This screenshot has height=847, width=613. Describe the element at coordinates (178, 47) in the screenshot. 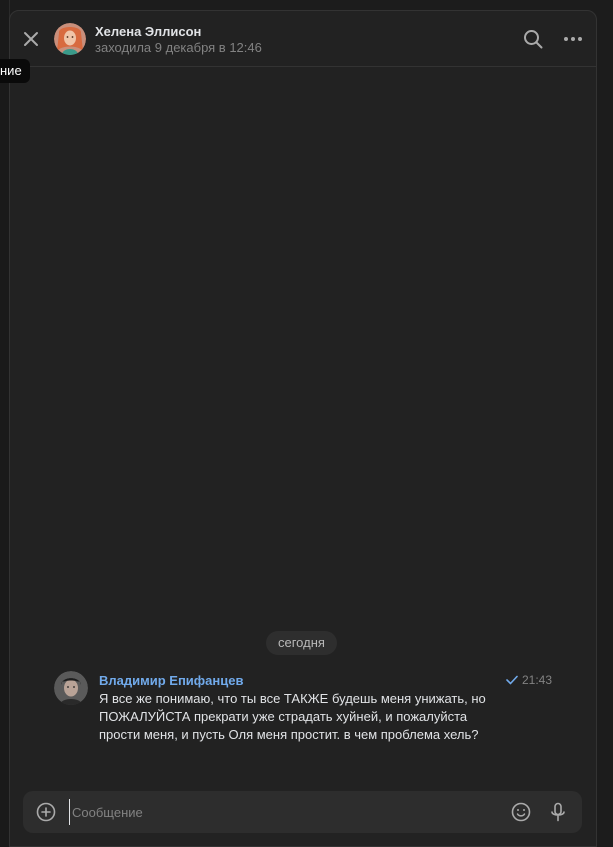

I see `contact-status: заходила 9 декабря в 12:46` at that location.